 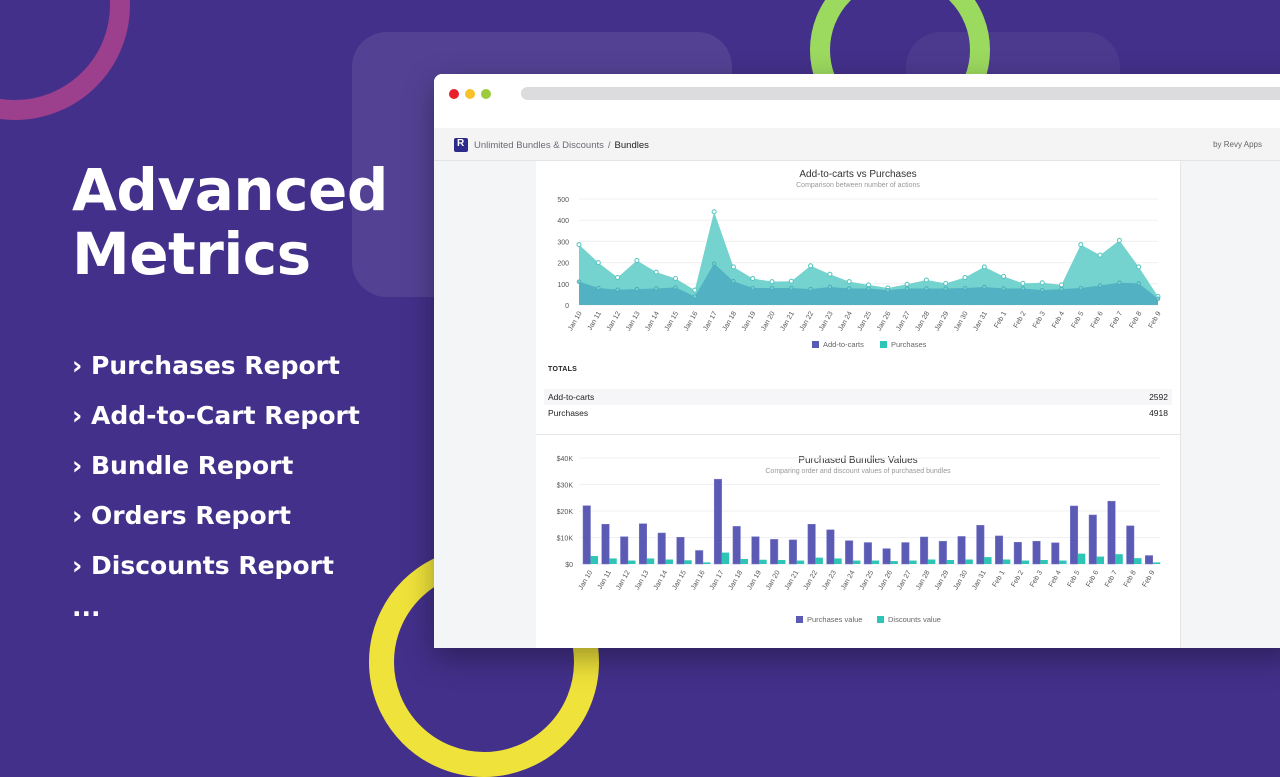 What do you see at coordinates (191, 254) in the screenshot?
I see `hero-title-line-2: Metrics` at bounding box center [191, 254].